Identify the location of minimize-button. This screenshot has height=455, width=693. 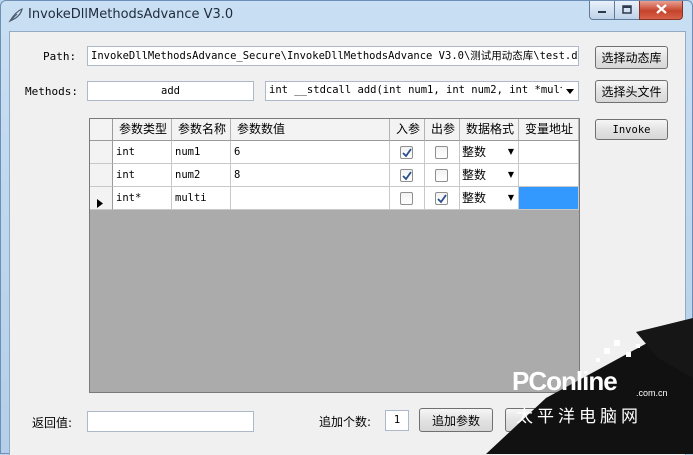
(602, 10).